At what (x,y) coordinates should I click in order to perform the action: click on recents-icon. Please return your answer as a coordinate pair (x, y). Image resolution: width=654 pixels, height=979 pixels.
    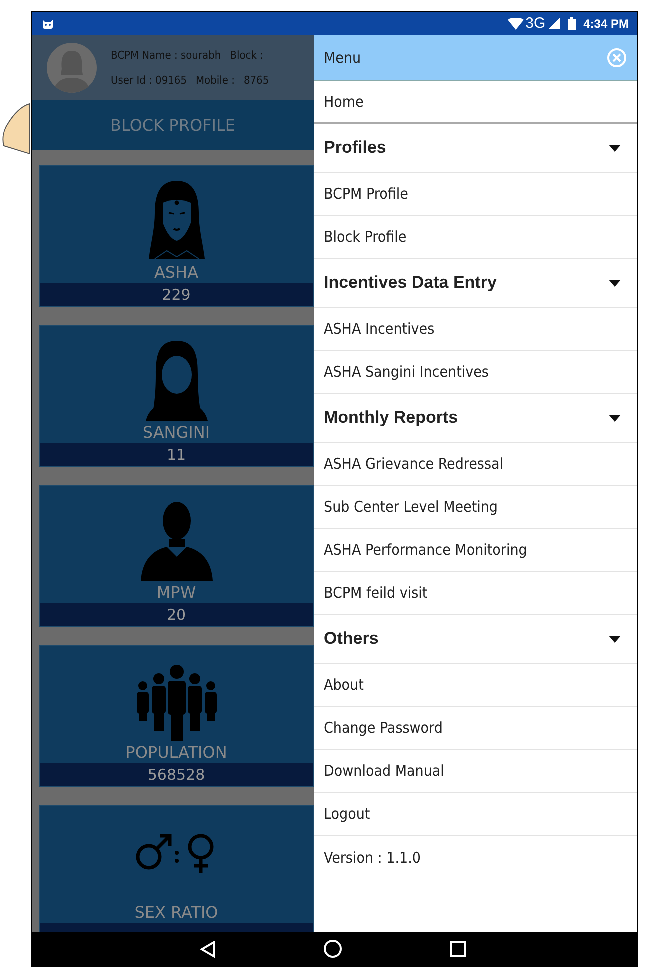
    Looking at the image, I should click on (458, 949).